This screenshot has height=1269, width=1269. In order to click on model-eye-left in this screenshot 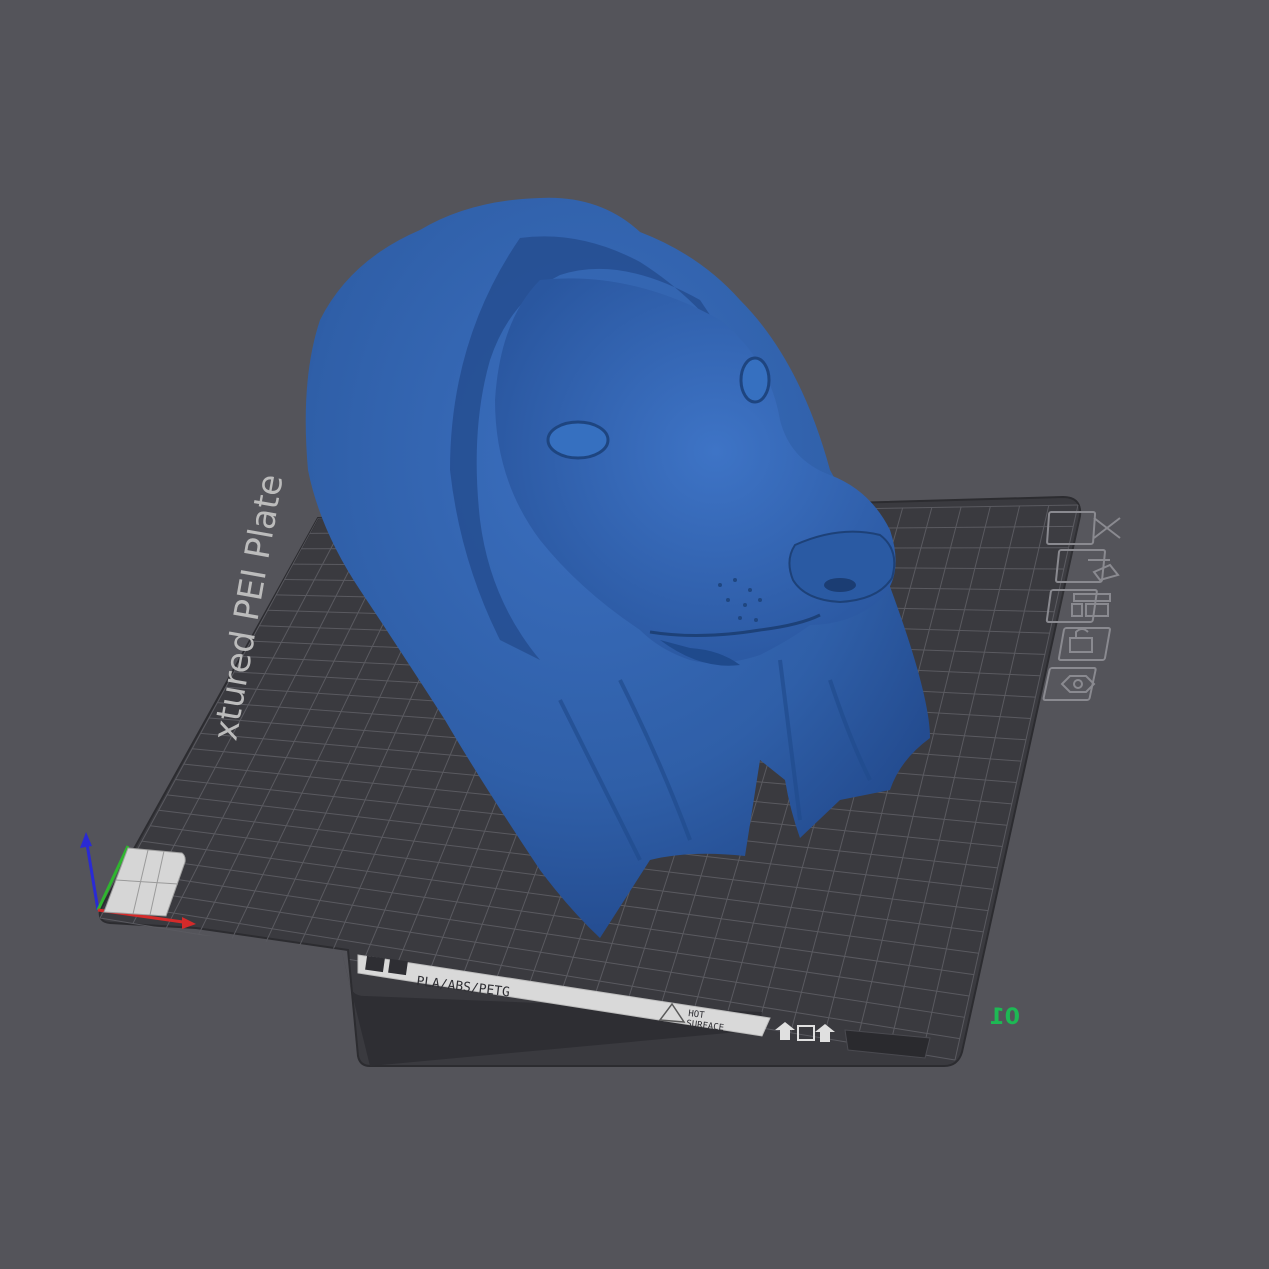, I will do `click(578, 440)`.